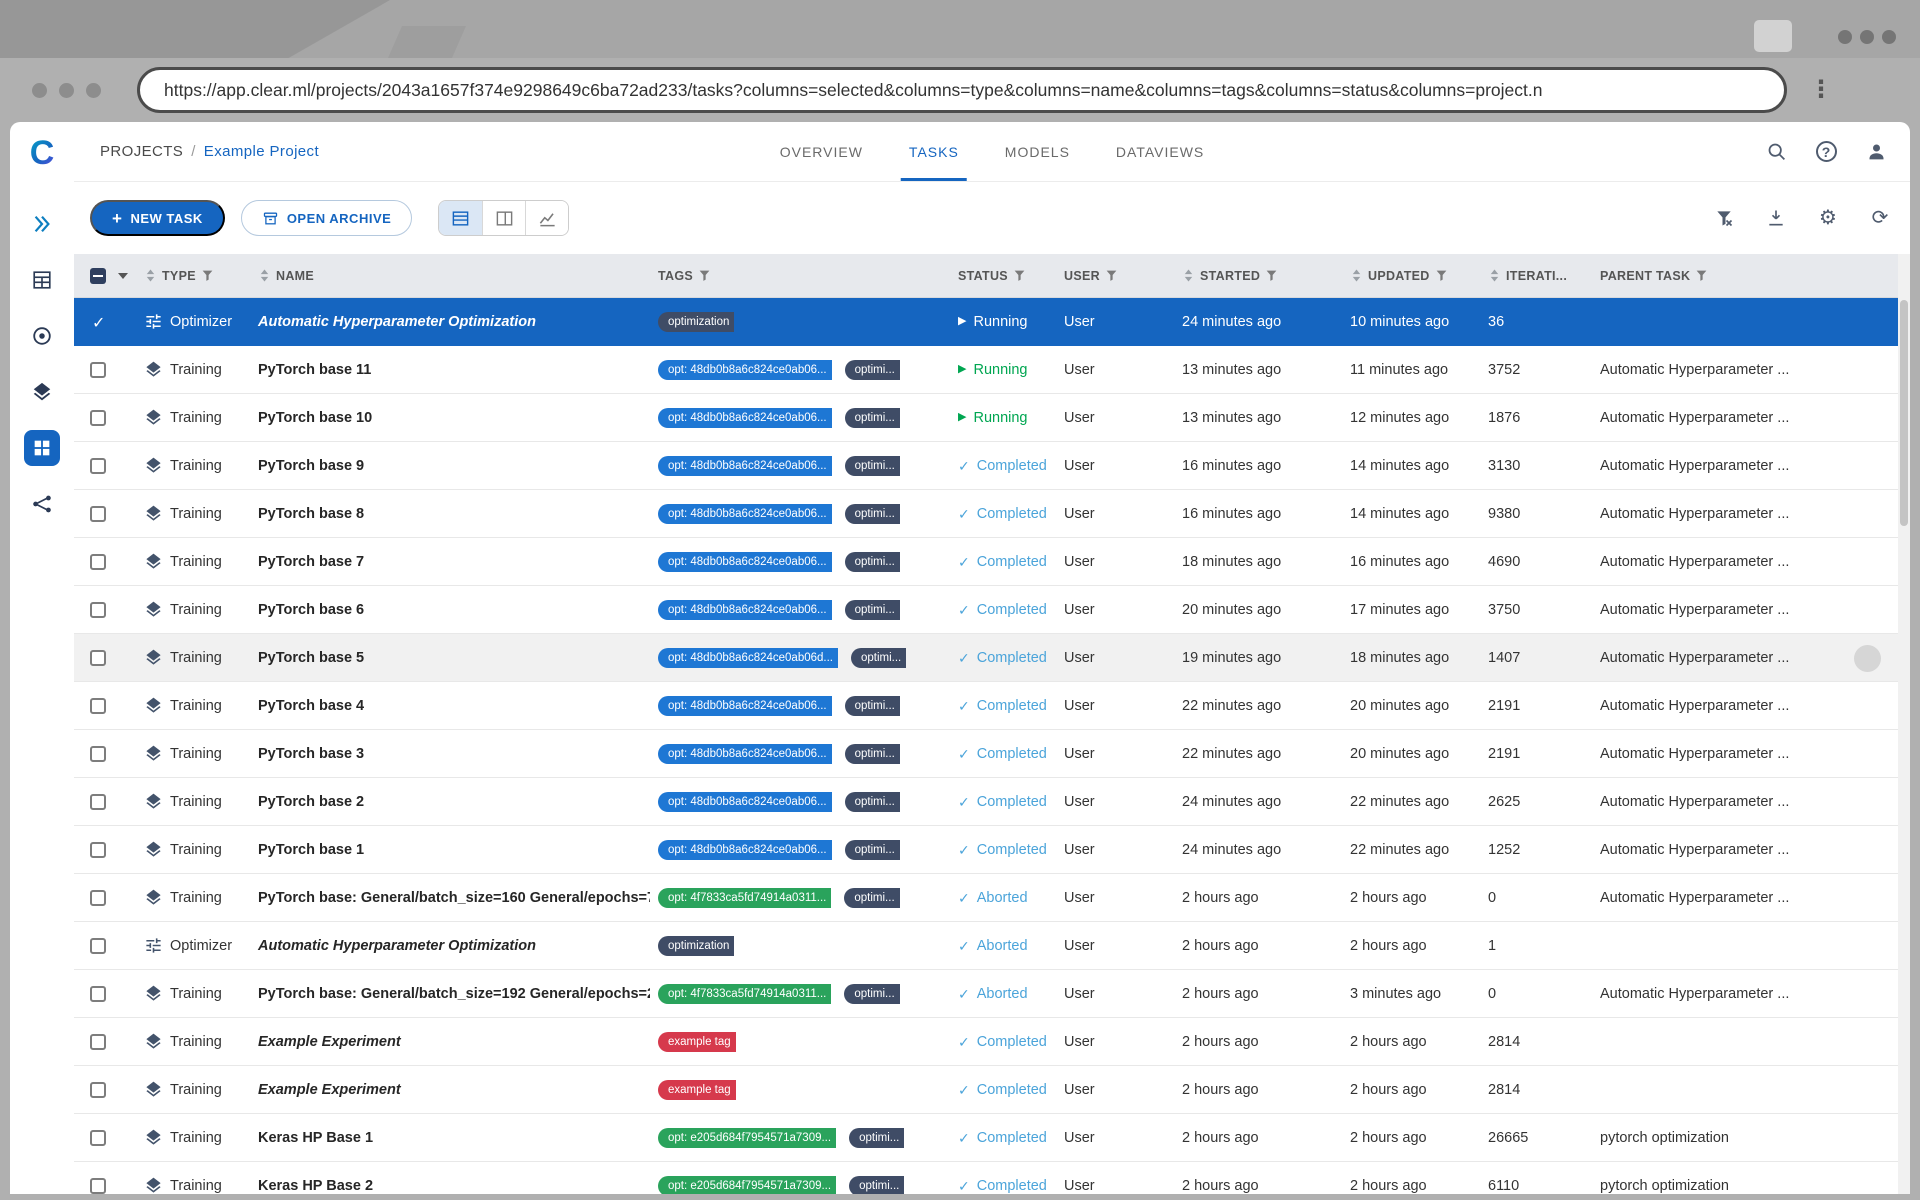 The width and height of the screenshot is (1920, 1200). I want to click on chart-view-button, so click(547, 218).